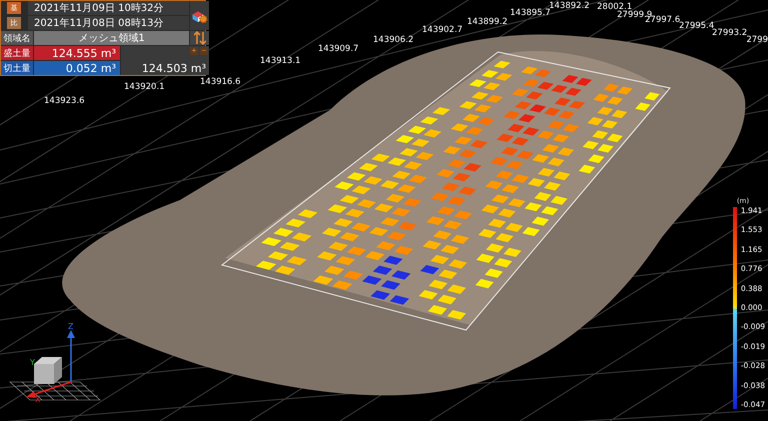 The height and width of the screenshot is (421, 768). I want to click on coordinate-label: 143920.1, so click(144, 87).